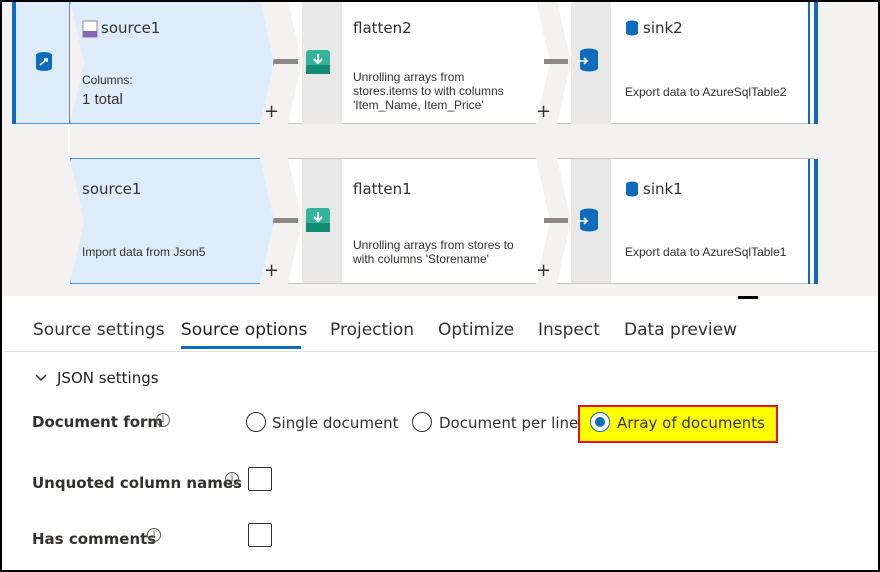 This screenshot has height=572, width=880. I want to click on radio-single-document, so click(256, 422).